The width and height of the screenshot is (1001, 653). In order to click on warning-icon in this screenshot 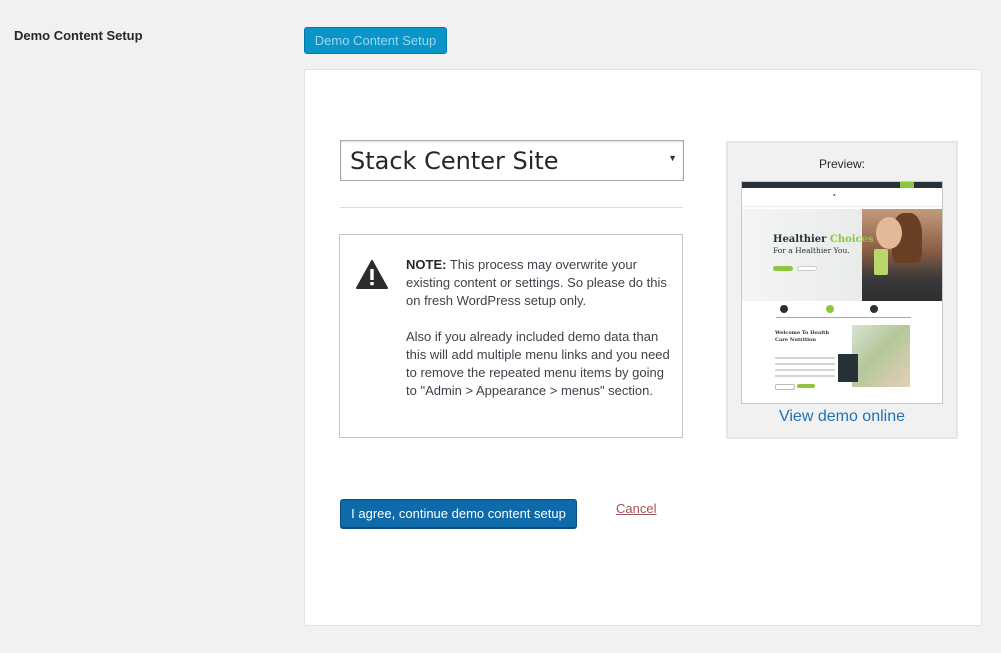, I will do `click(372, 274)`.